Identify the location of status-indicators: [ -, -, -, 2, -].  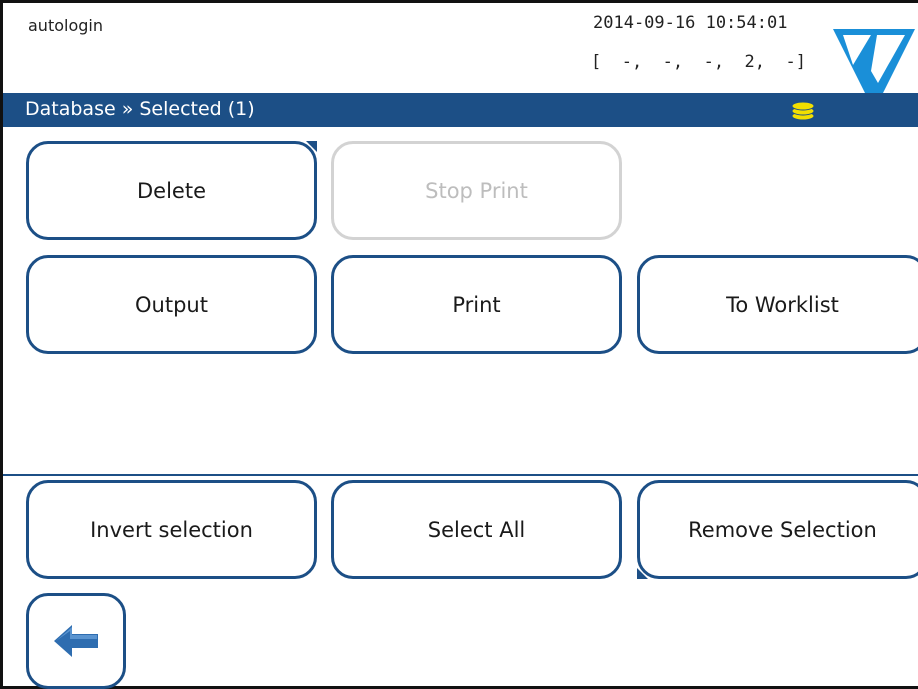
(698, 62).